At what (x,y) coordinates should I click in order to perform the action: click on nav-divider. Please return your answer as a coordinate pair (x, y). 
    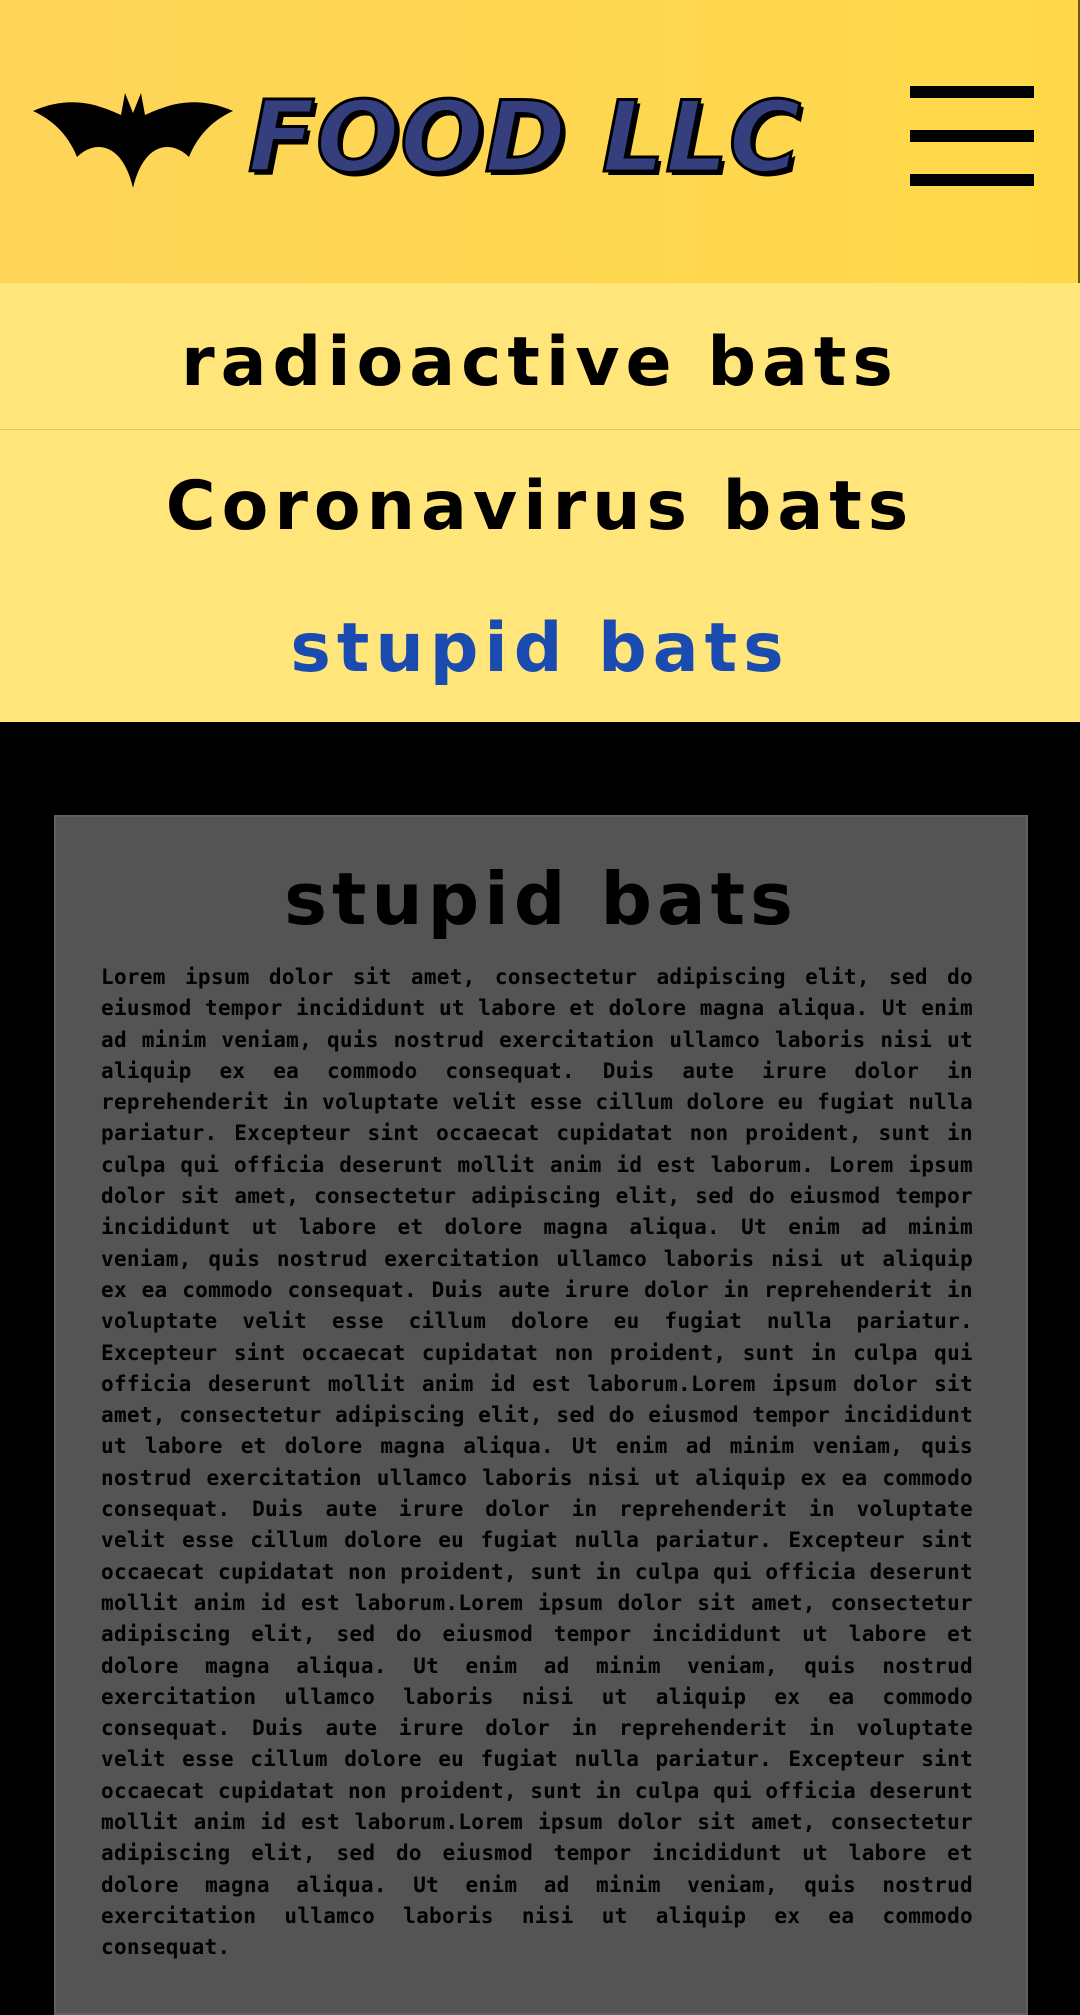
    Looking at the image, I should click on (540, 429).